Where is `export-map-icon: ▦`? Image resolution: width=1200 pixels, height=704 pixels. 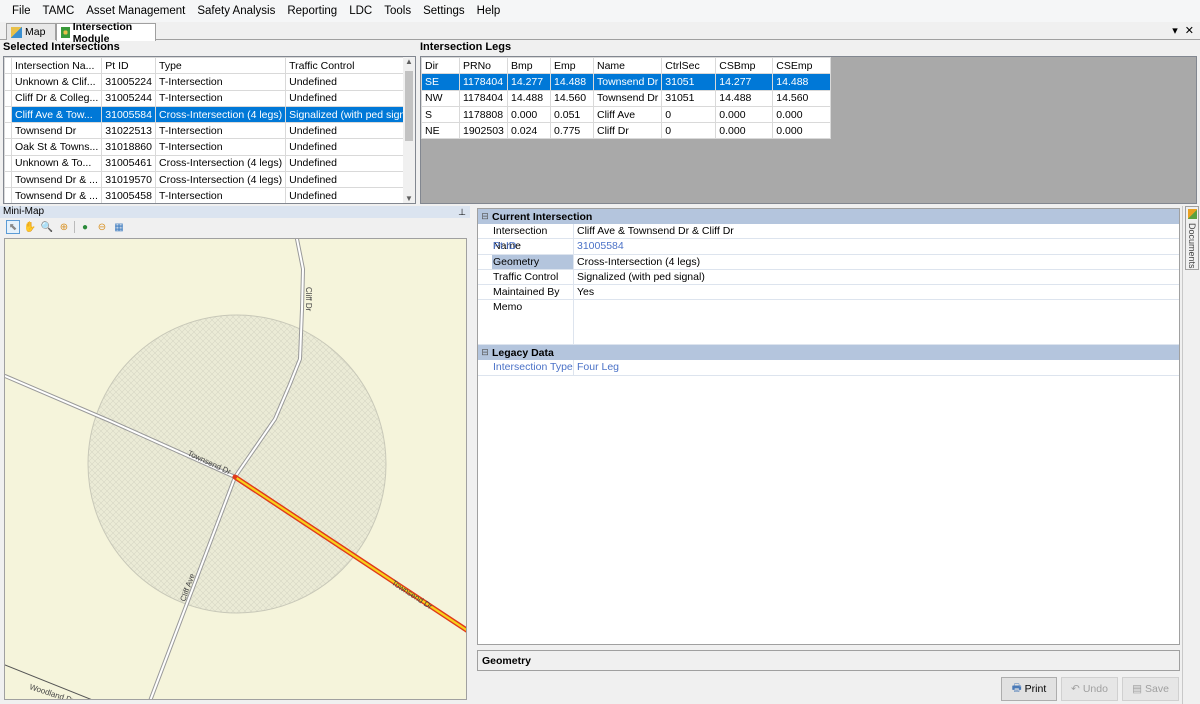 export-map-icon: ▦ is located at coordinates (119, 227).